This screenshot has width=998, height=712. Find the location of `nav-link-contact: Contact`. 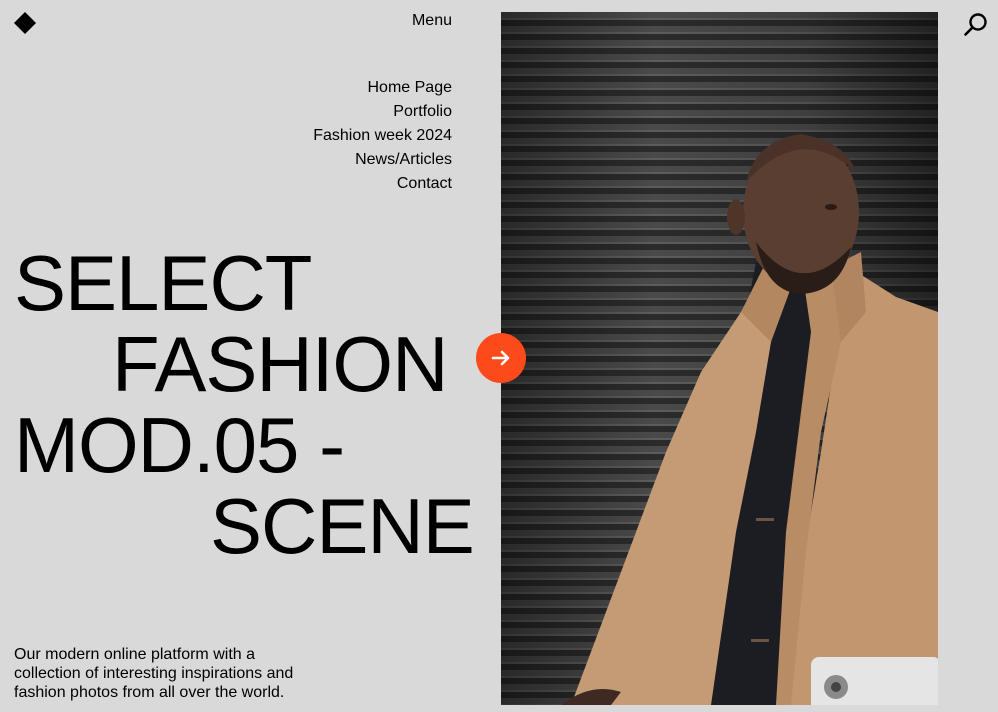

nav-link-contact: Contact is located at coordinates (351, 184).